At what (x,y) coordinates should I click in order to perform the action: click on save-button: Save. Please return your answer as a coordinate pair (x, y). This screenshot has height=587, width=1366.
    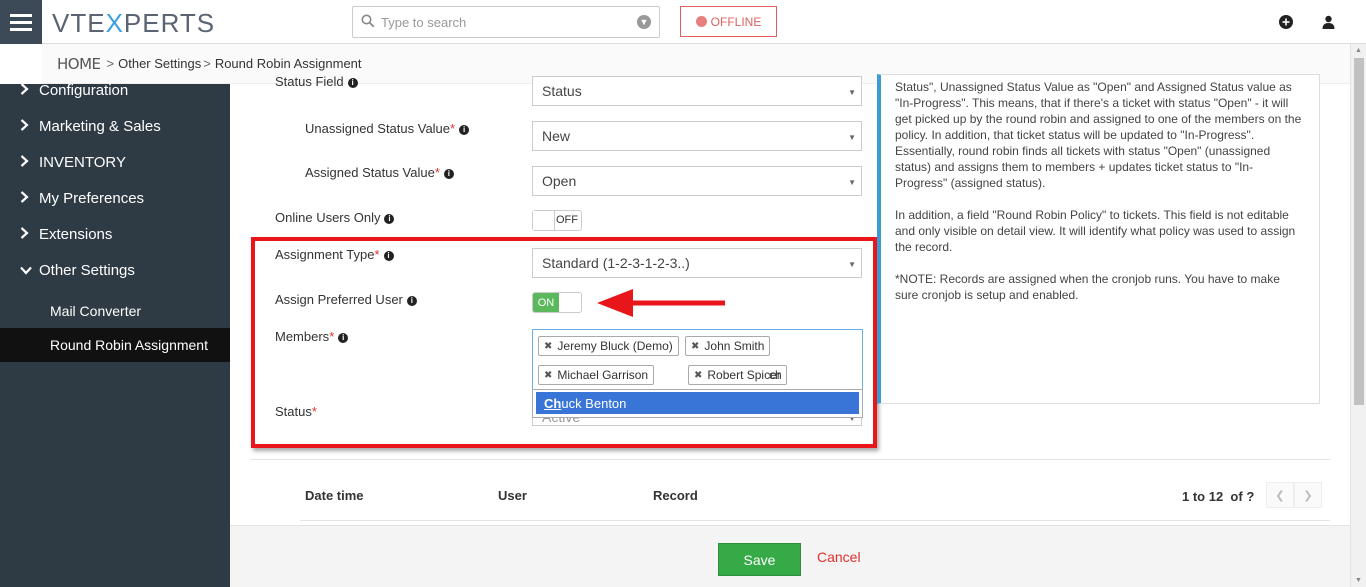
    Looking at the image, I should click on (759, 559).